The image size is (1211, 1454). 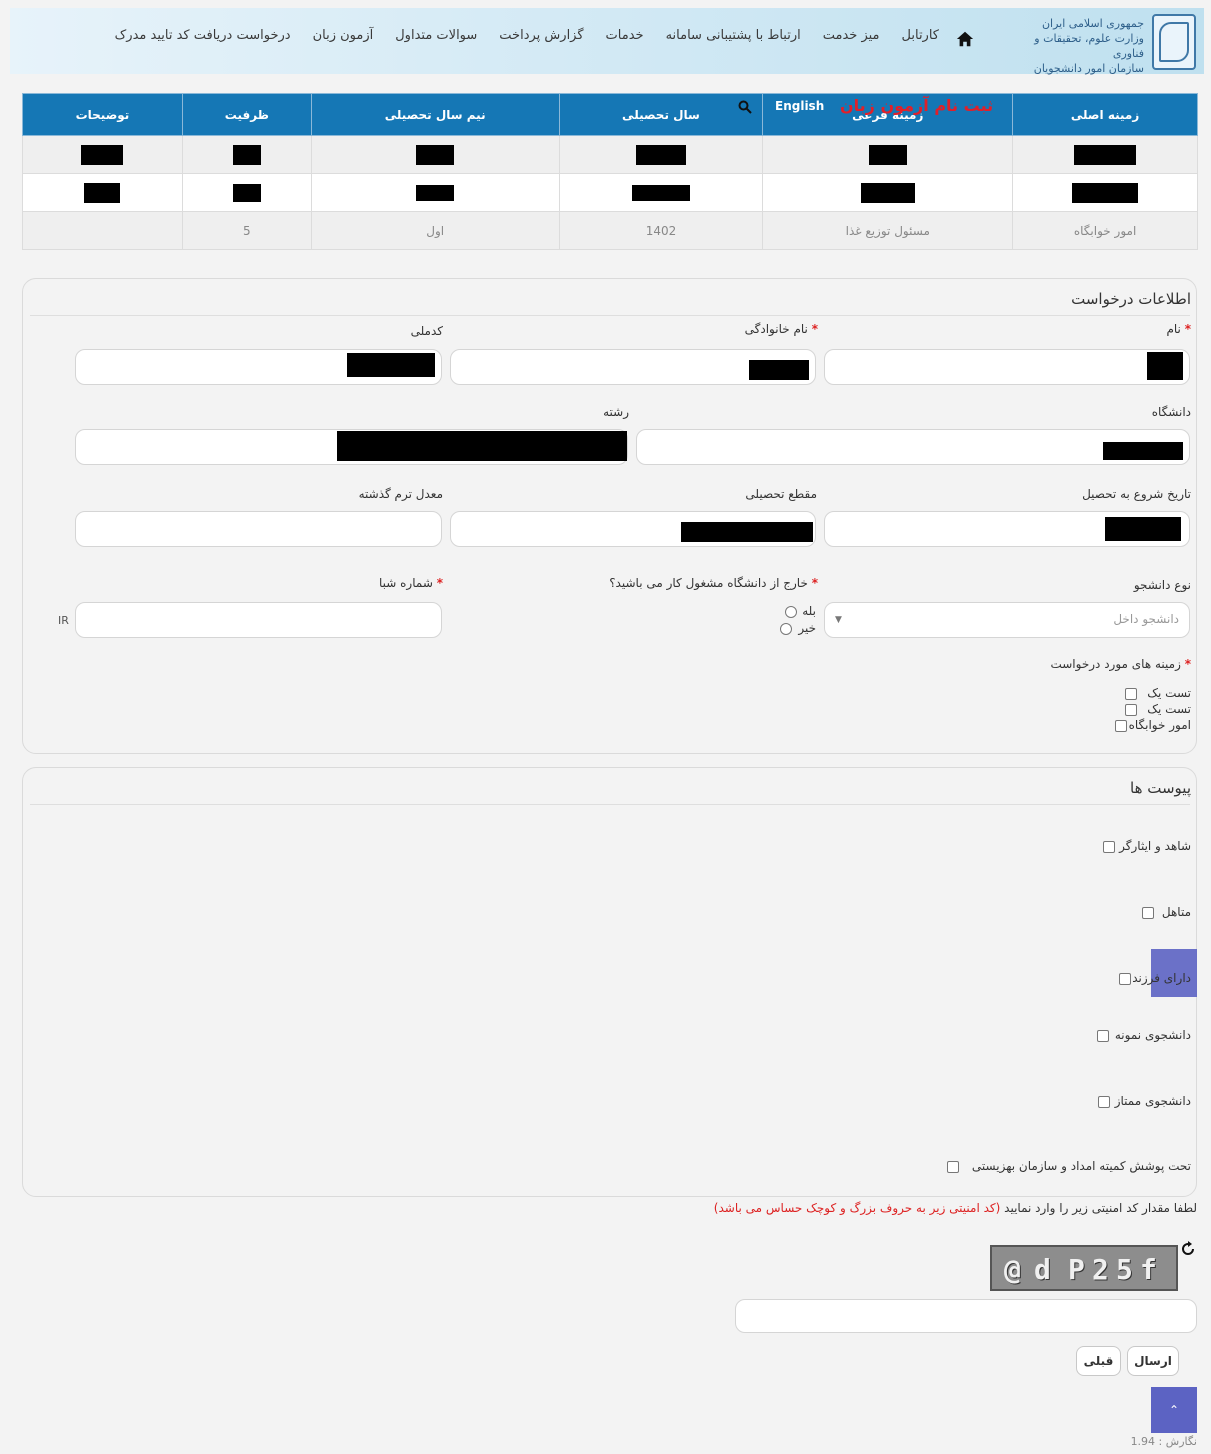 I want to click on student-type-label: نوع دانشجو, so click(x=1162, y=585).